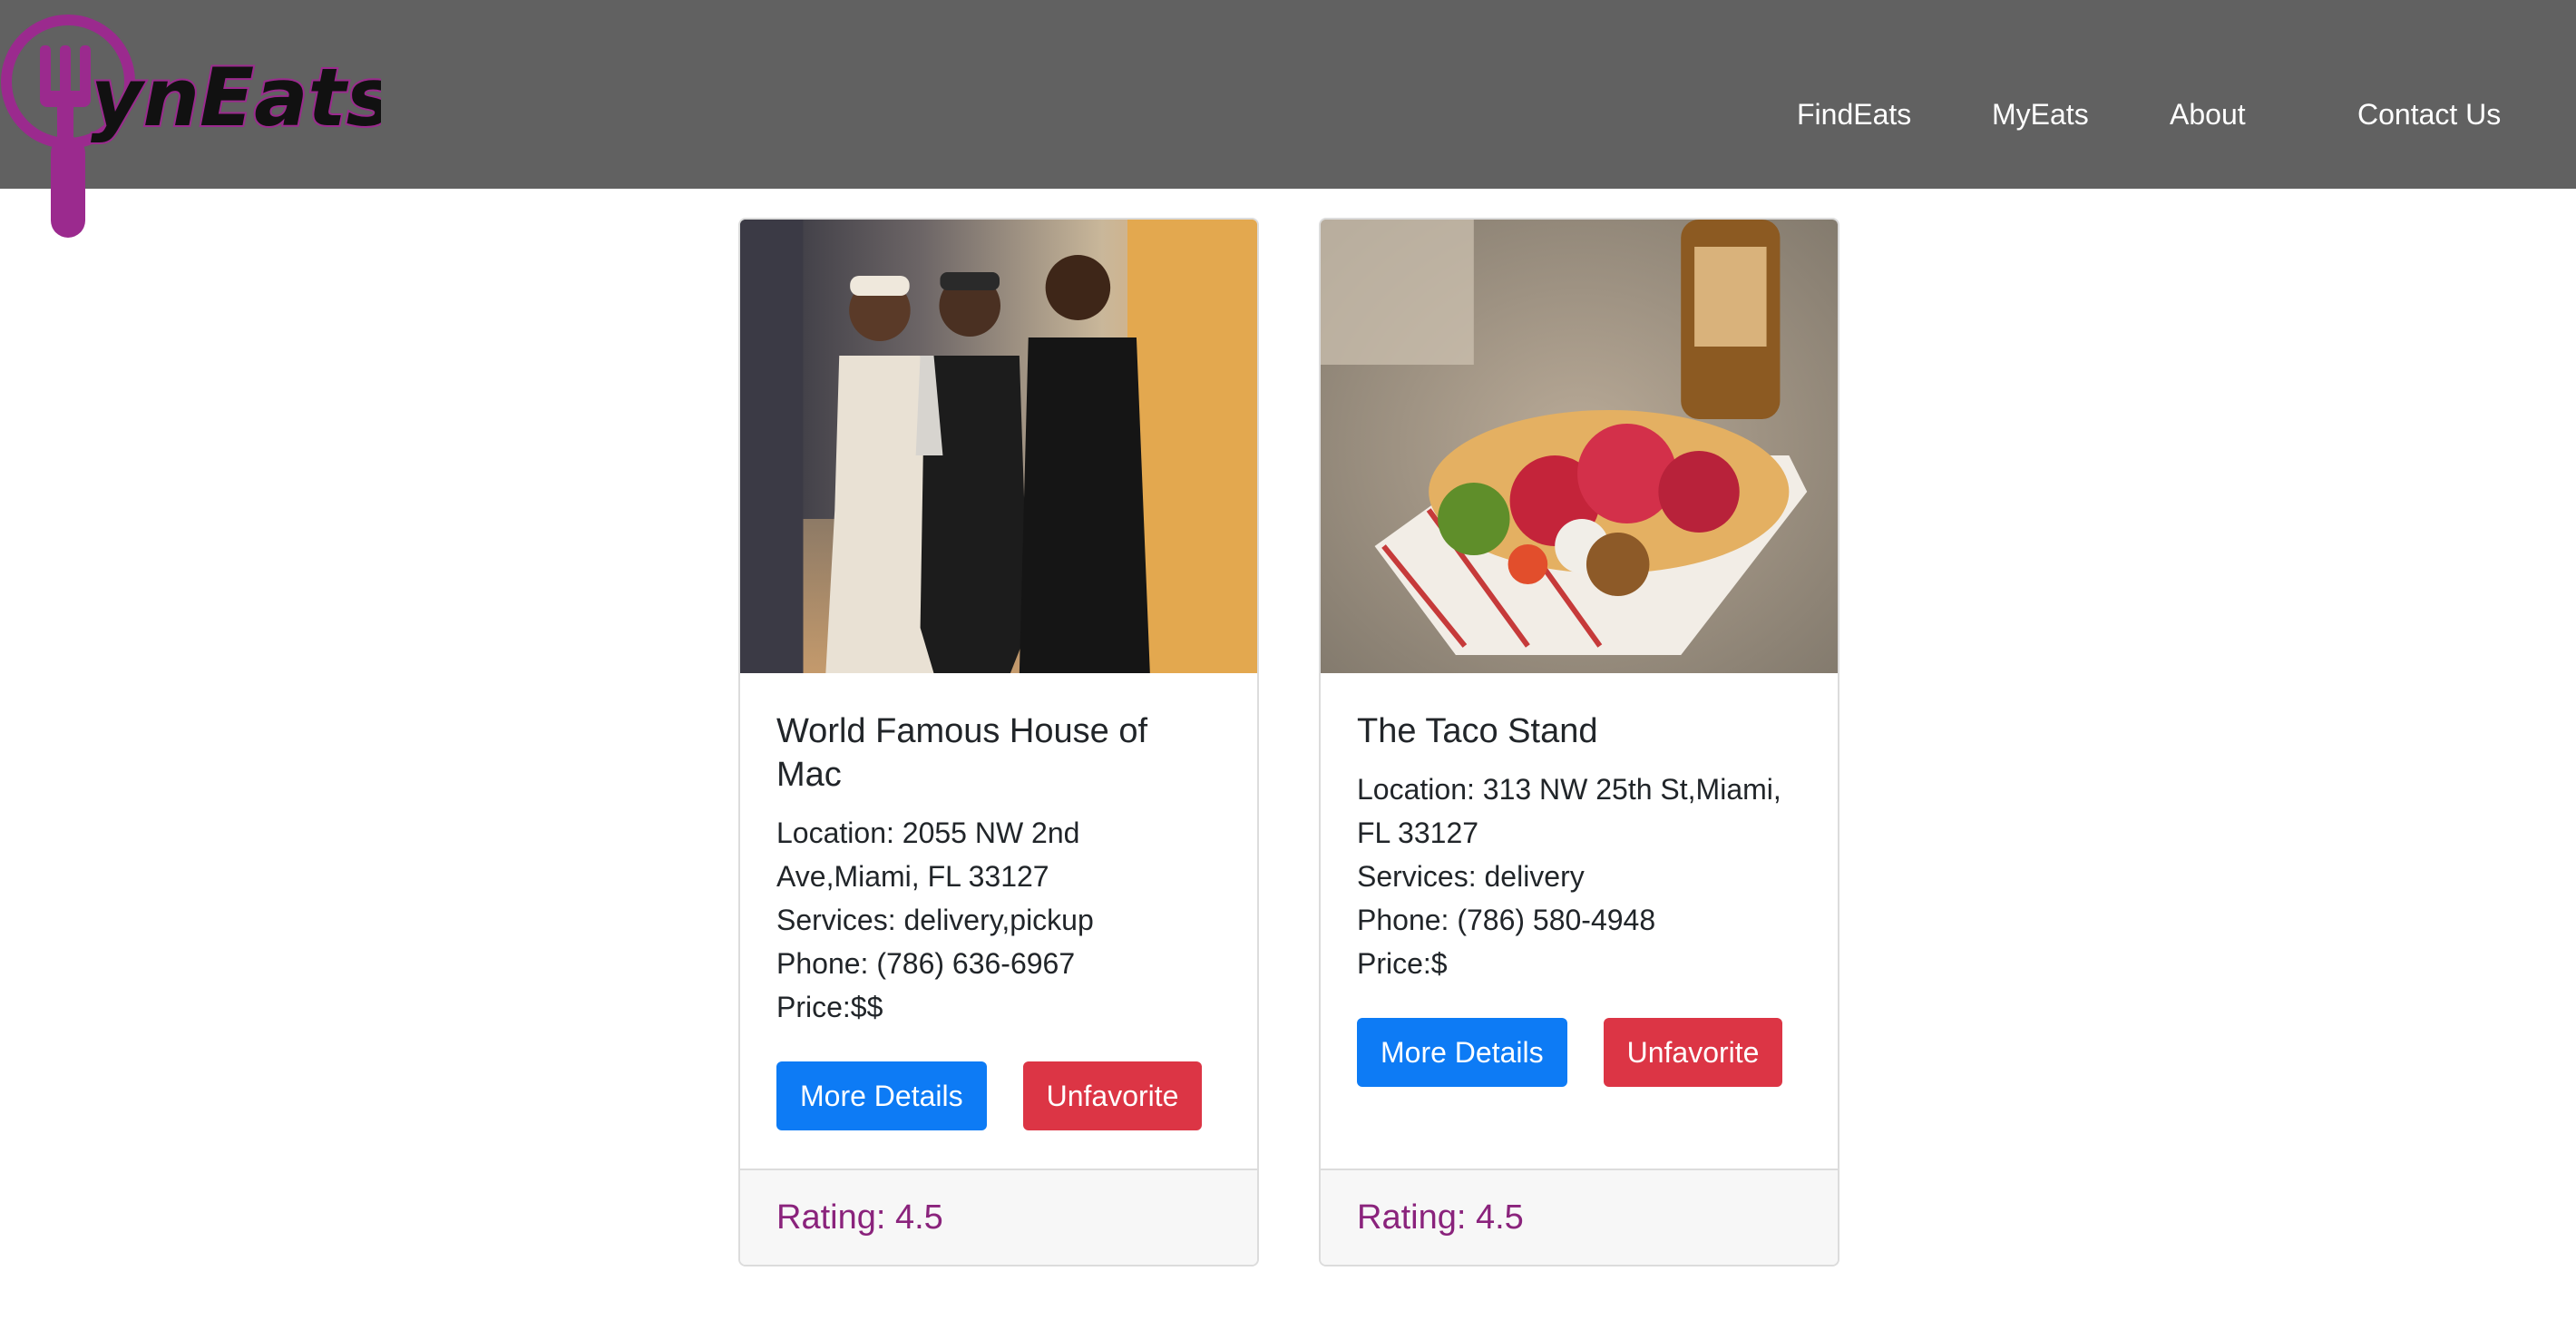 The height and width of the screenshot is (1330, 2576). I want to click on nav-contact-us: Contact Us, so click(2429, 115).